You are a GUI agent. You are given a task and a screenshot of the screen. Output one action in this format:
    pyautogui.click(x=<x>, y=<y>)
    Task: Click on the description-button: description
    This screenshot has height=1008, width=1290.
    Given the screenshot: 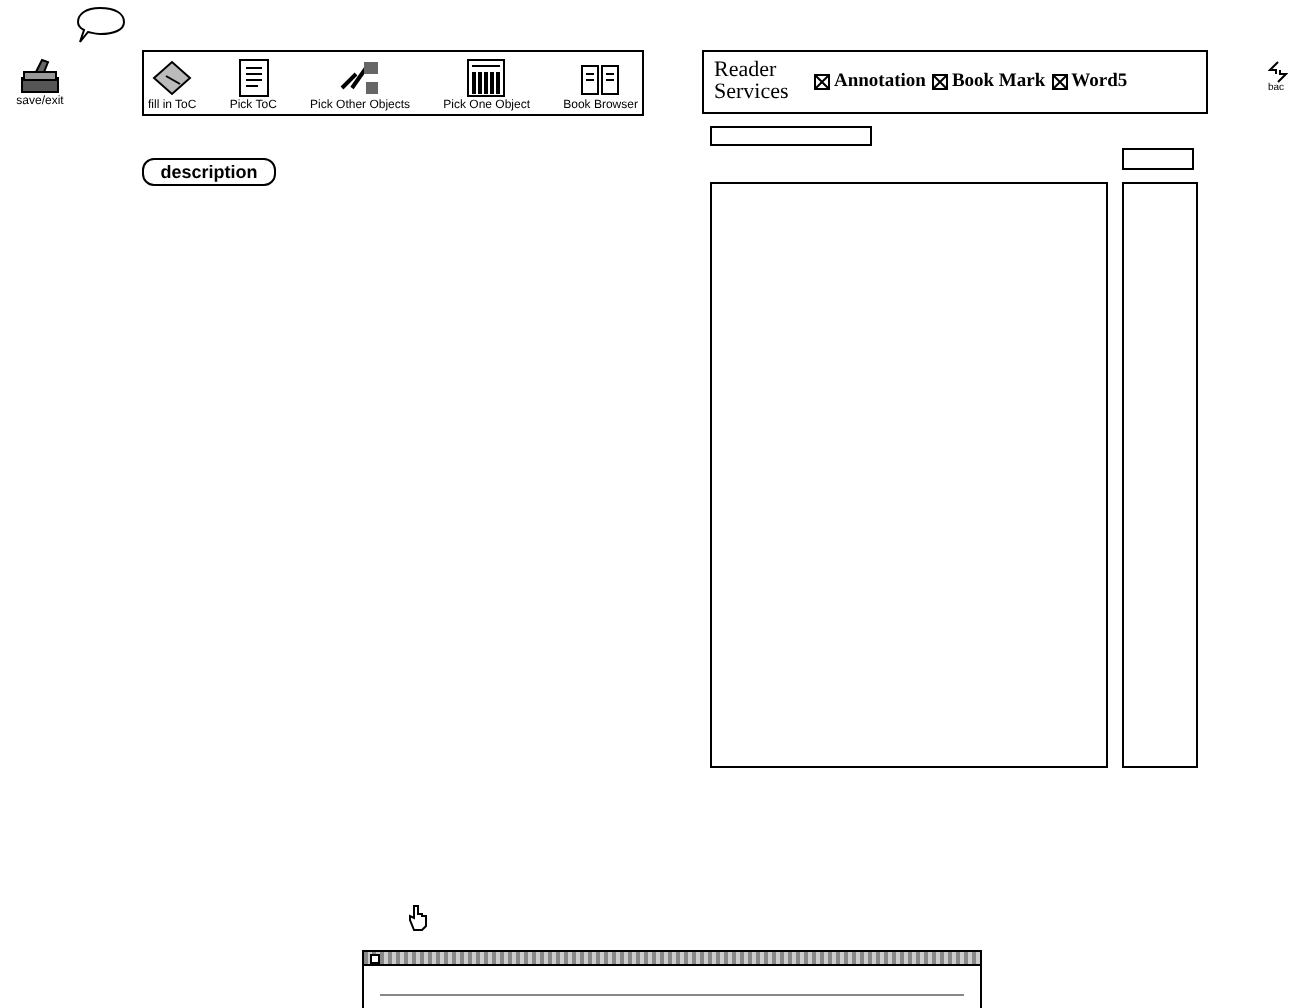 What is the action you would take?
    pyautogui.click(x=209, y=172)
    